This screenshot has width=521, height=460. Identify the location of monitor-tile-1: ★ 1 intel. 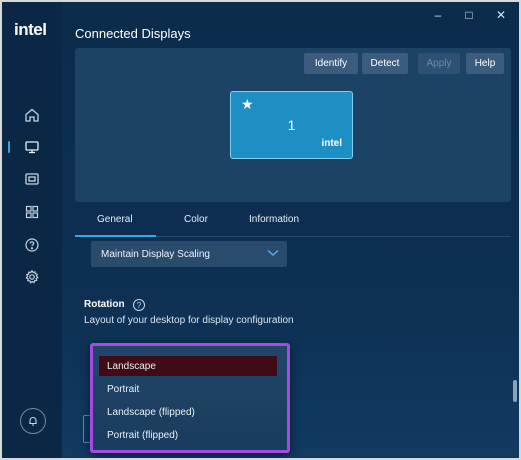
(291, 125).